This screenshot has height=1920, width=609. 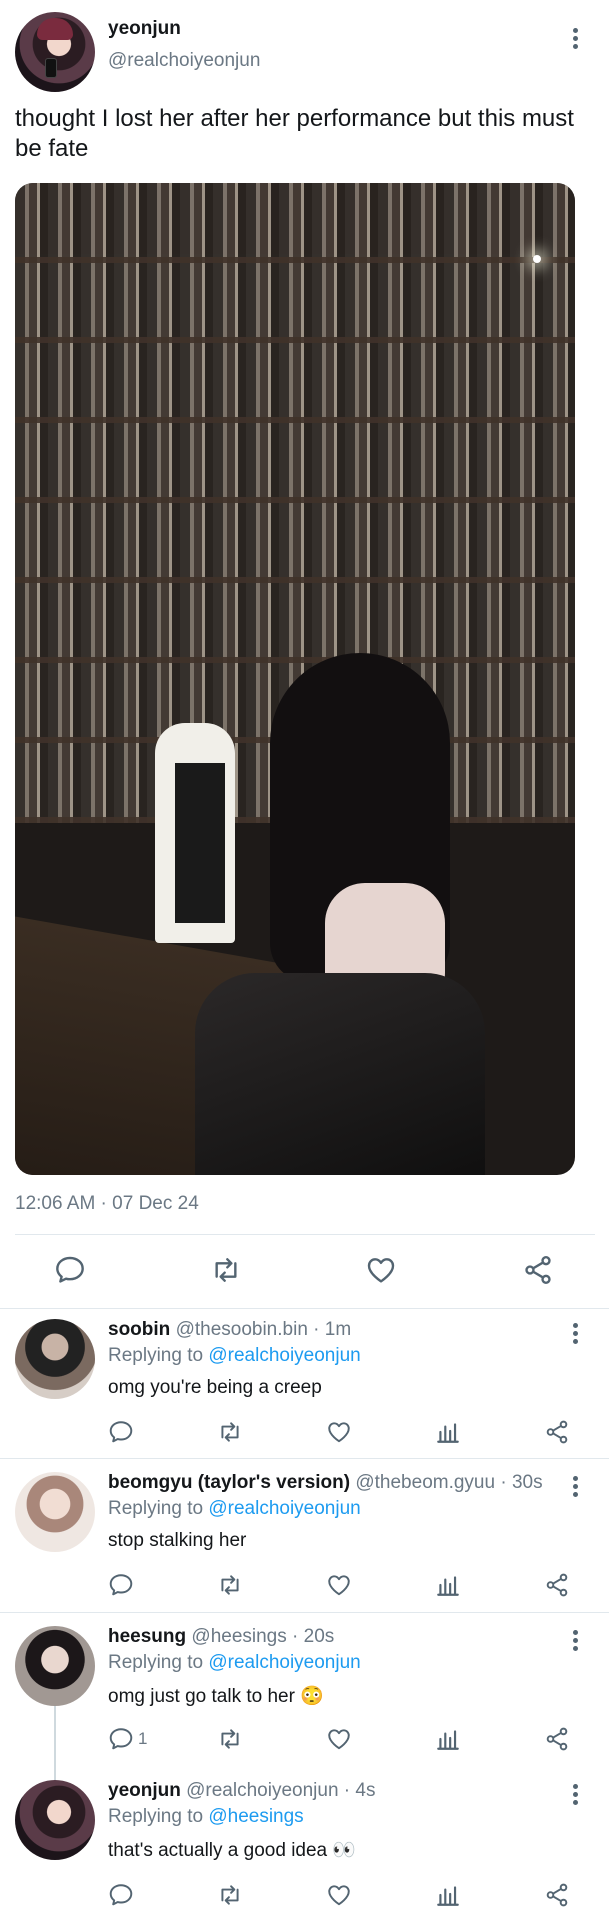 What do you see at coordinates (255, 1816) in the screenshot?
I see `mention-link: @heesings` at bounding box center [255, 1816].